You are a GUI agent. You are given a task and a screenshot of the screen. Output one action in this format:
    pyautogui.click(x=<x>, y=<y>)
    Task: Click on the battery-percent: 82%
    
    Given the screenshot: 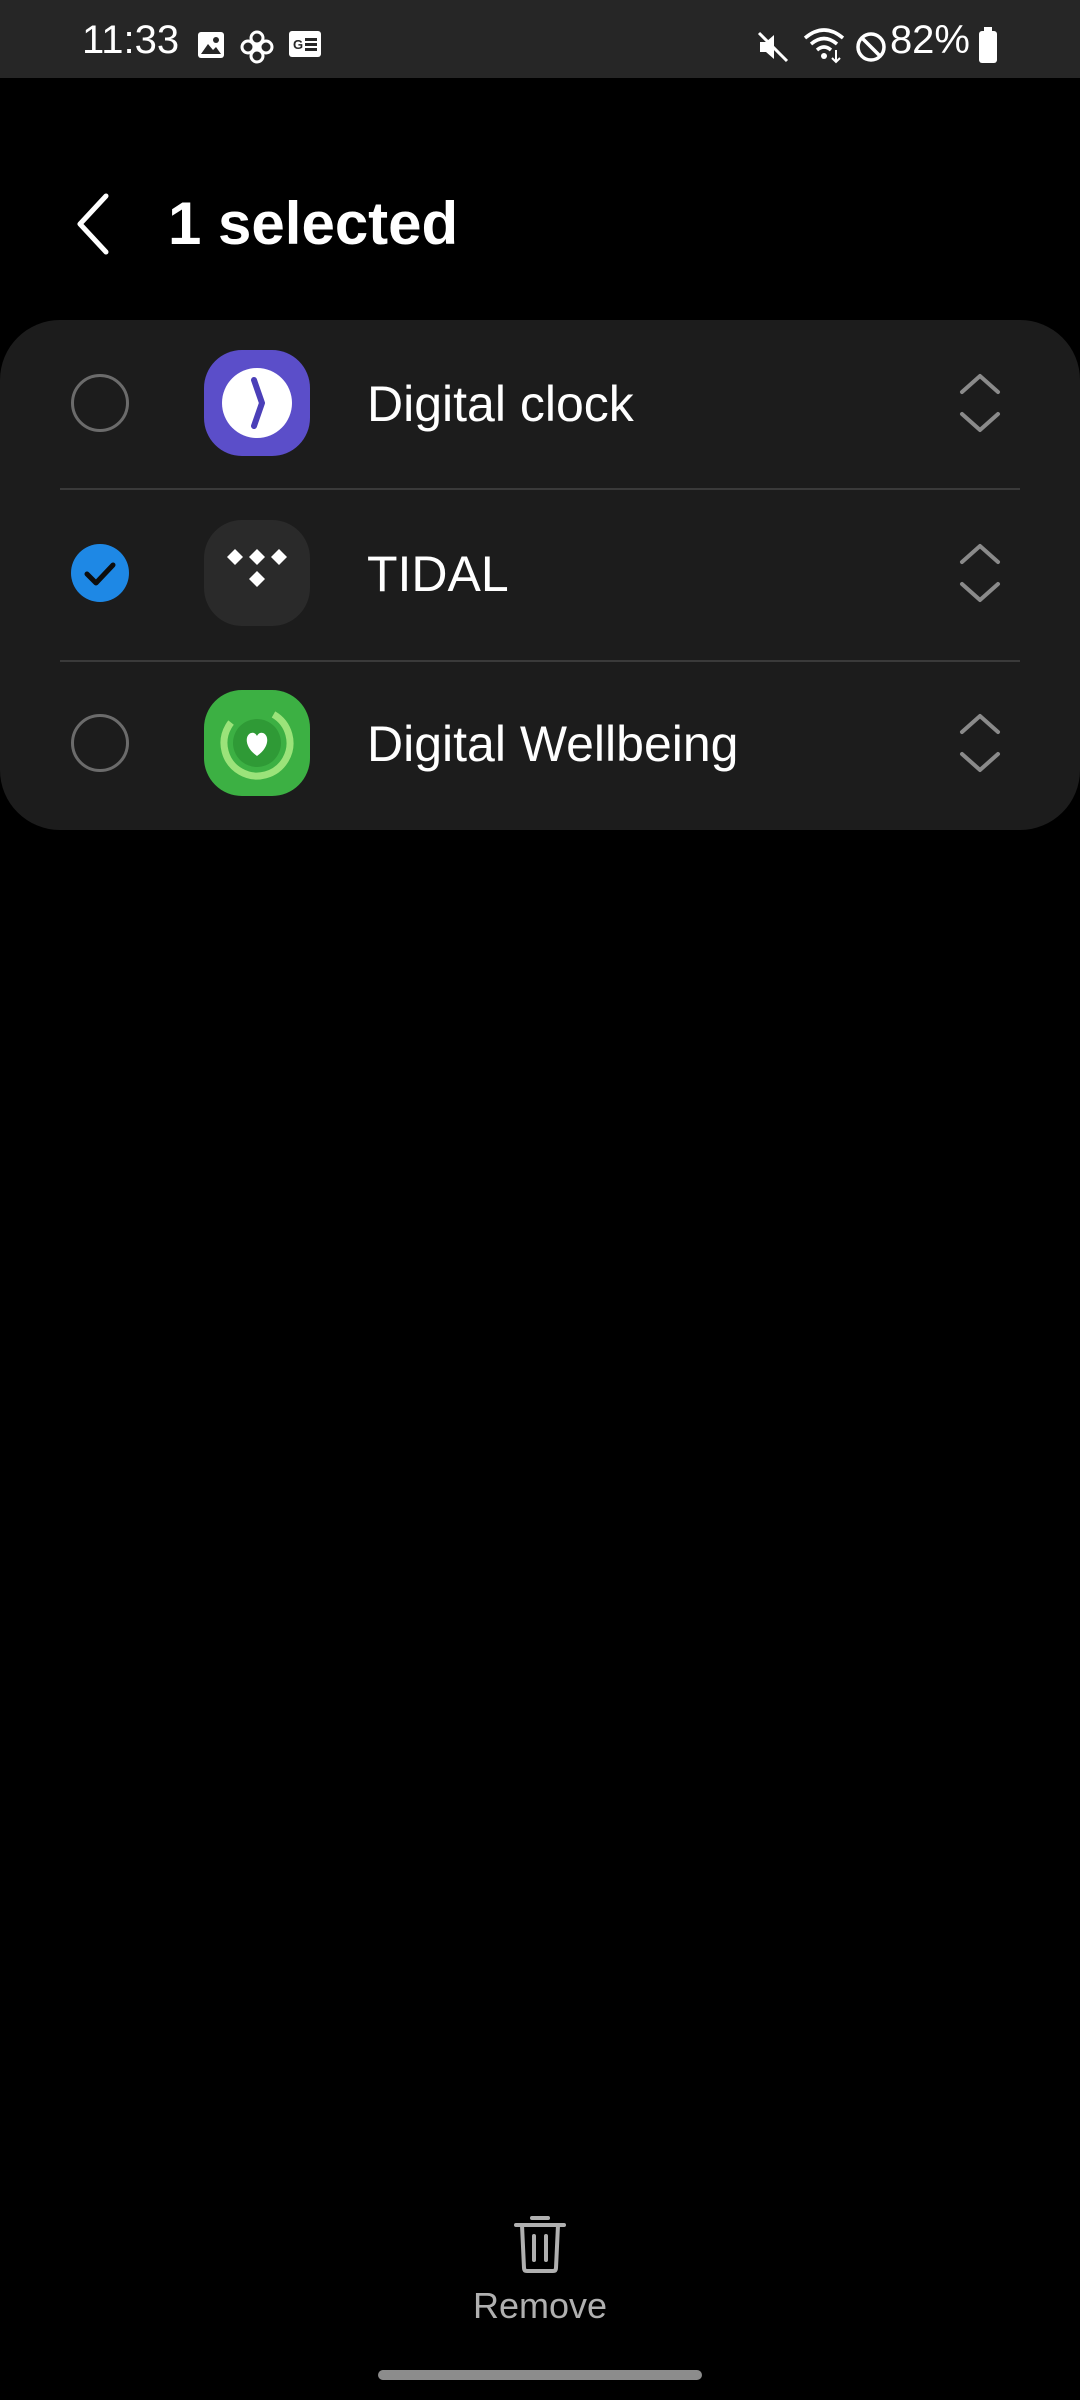 What is the action you would take?
    pyautogui.click(x=929, y=40)
    